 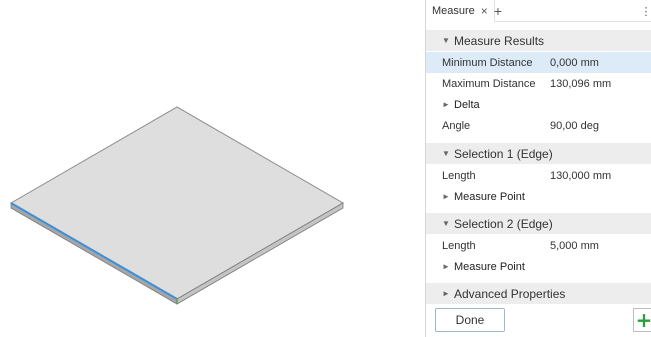 I want to click on selection-2-measure-point-label: Measure Point, so click(x=489, y=266).